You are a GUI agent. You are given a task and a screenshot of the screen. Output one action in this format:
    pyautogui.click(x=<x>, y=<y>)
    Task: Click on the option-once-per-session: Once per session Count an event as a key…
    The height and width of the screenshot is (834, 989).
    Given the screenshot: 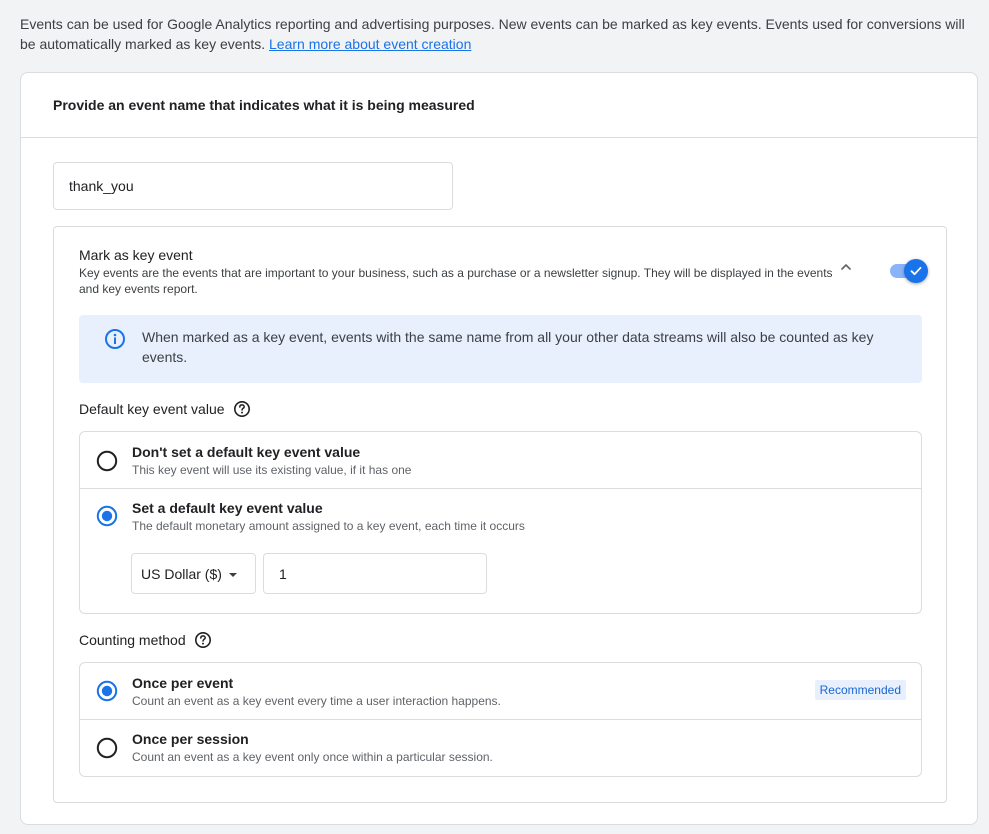 What is the action you would take?
    pyautogui.click(x=500, y=748)
    